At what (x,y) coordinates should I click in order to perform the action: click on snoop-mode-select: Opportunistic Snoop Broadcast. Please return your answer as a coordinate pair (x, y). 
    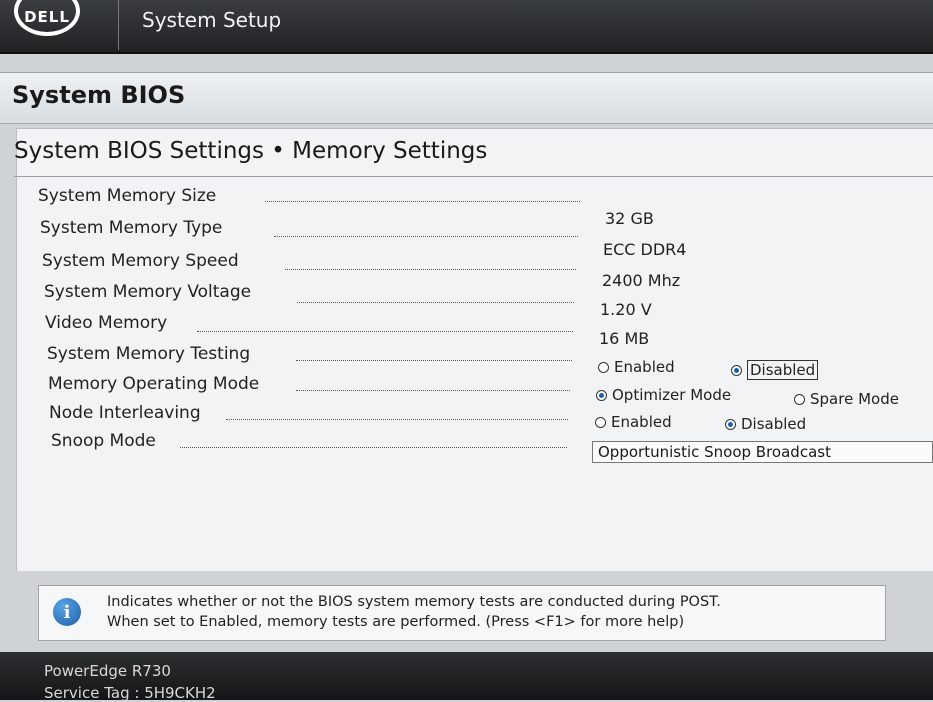
    Looking at the image, I should click on (762, 452).